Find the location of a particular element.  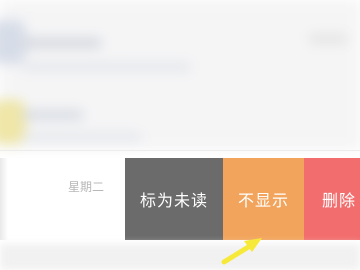

hide-conversation-button: 不显示 is located at coordinates (263, 199).